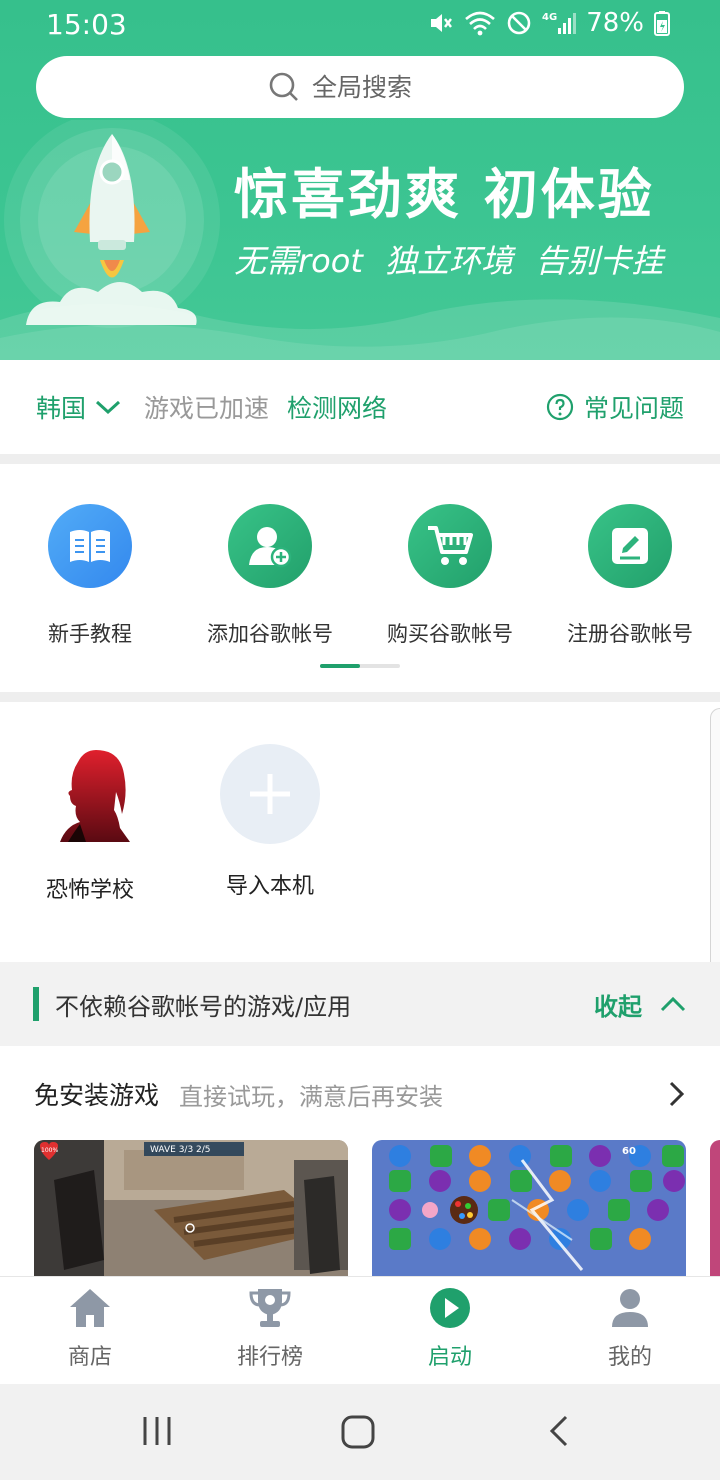 The width and height of the screenshot is (720, 1480). I want to click on nav-mine: 我的, so click(630, 1329).